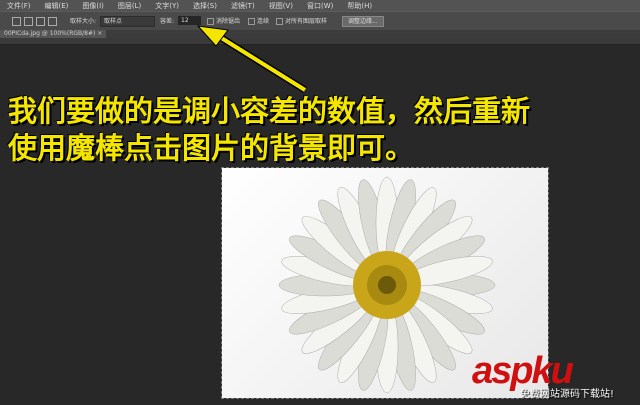 This screenshot has height=405, width=640. What do you see at coordinates (567, 394) in the screenshot?
I see `watermark-subtitle: 免费网站源码下载站!` at bounding box center [567, 394].